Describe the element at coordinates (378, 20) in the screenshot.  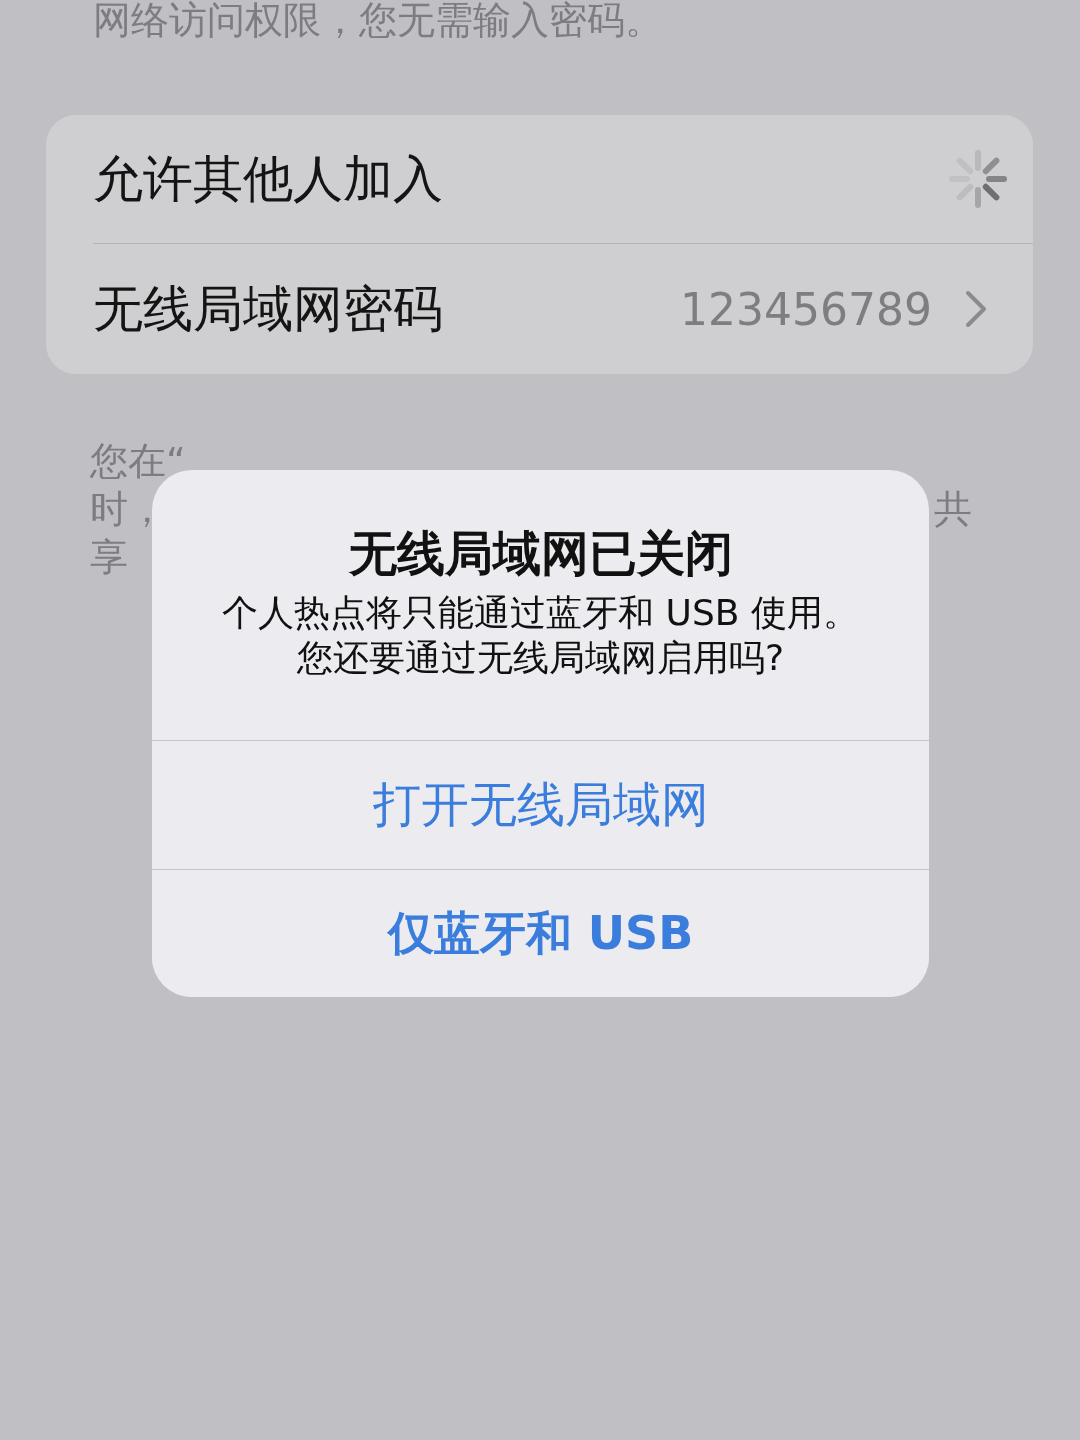
I see `hotspot-description: 网络访问权限，您无需输入密码。` at that location.